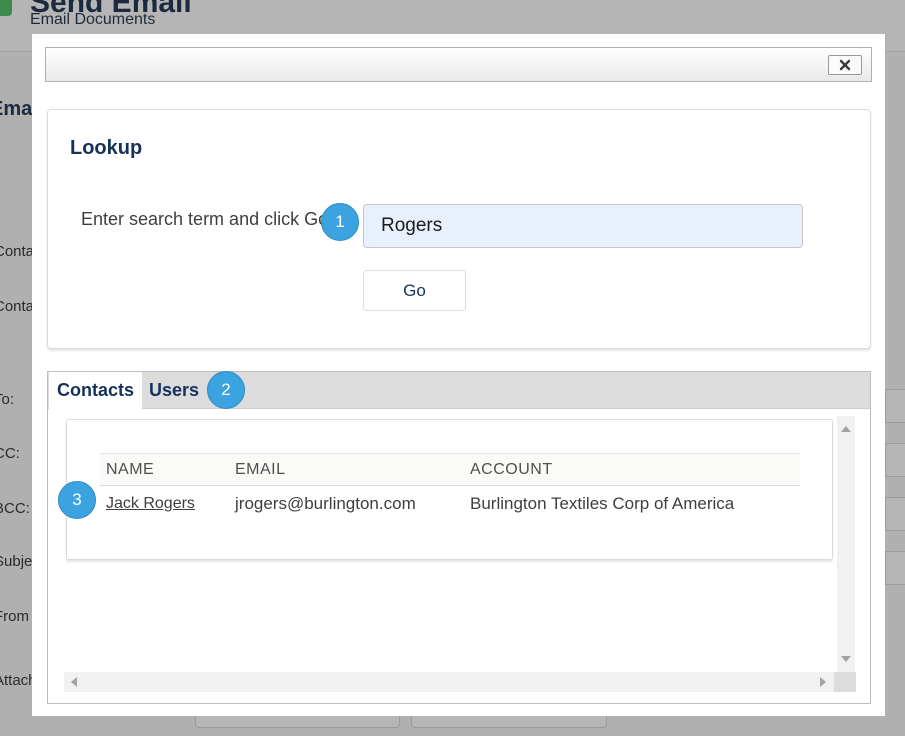  Describe the element at coordinates (450, 469) in the screenshot. I see `table-header: NAME EMAIL ACCOUNT` at that location.